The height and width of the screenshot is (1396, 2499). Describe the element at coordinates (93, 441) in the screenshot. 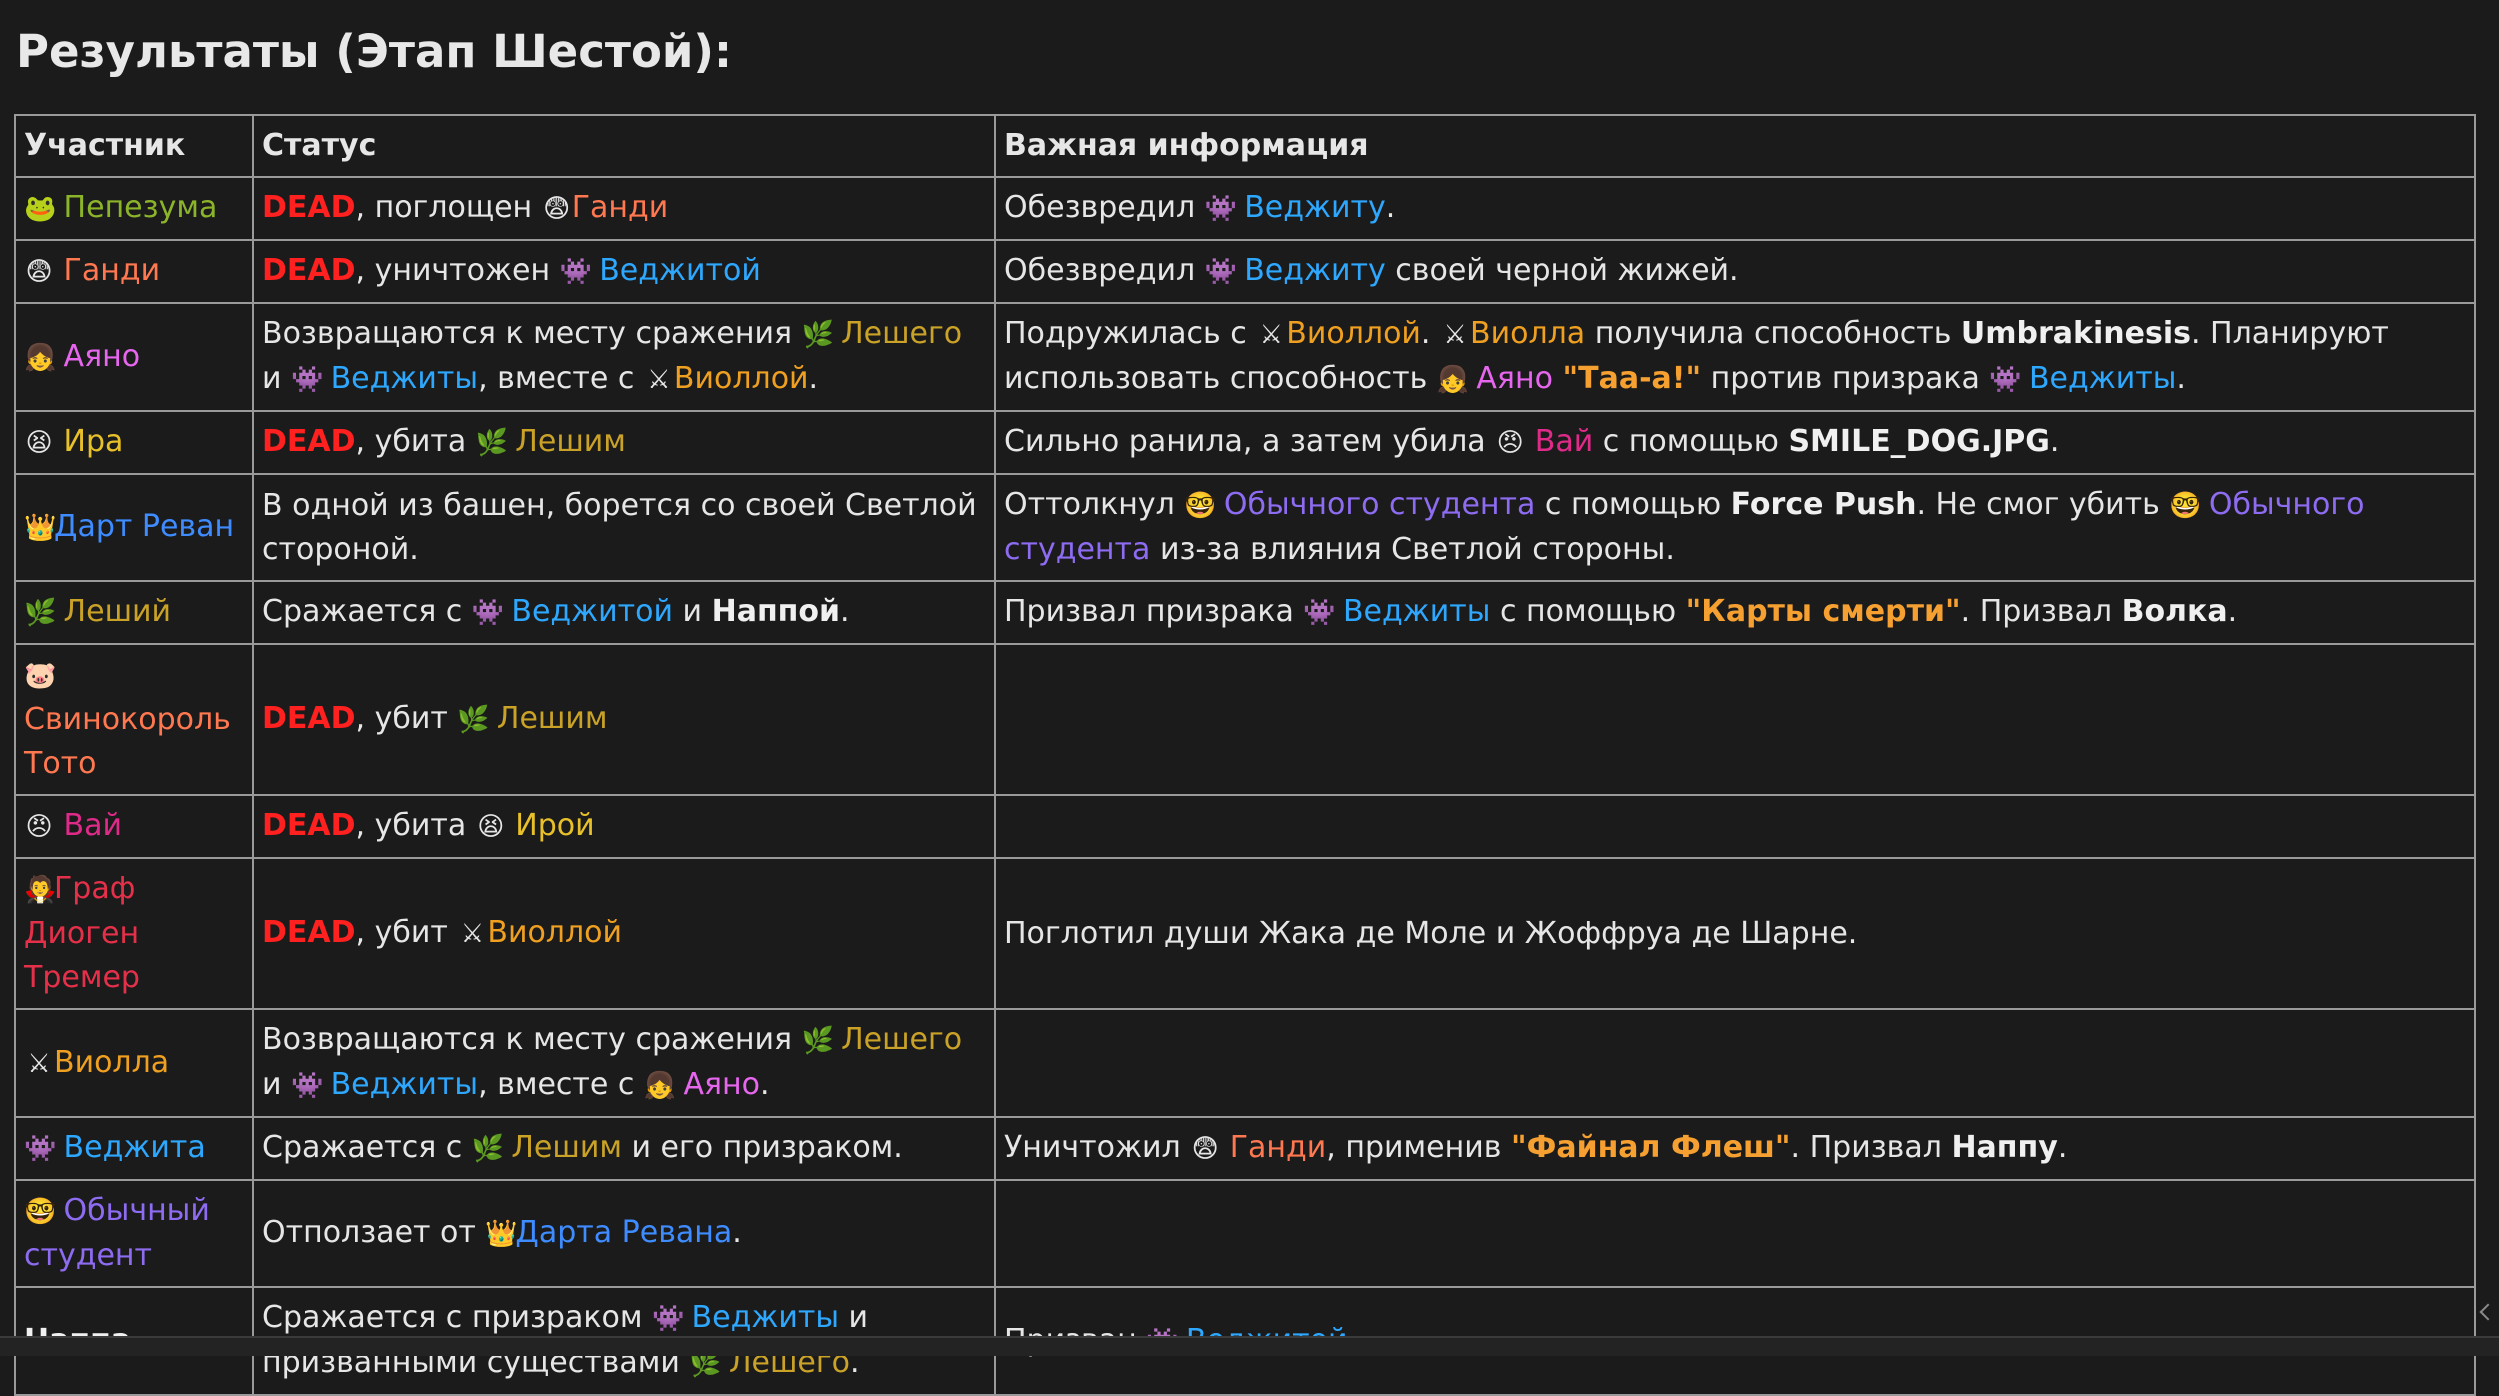

I see `participant-name: Ира` at that location.